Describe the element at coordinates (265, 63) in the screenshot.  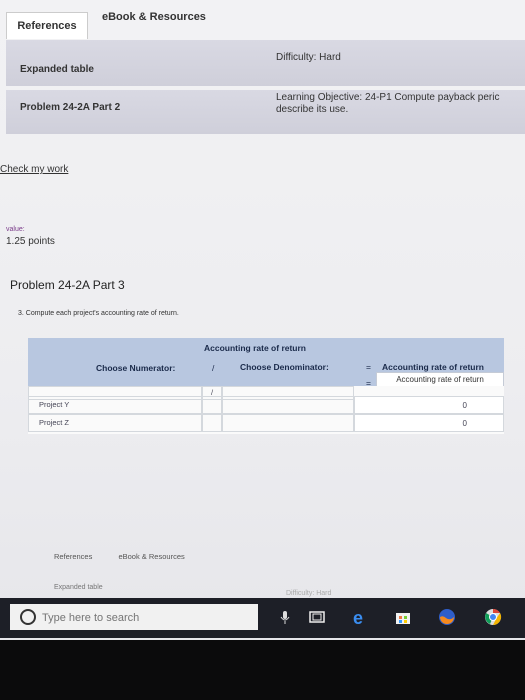
I see `info-bar-expanded: Expanded table Difficulty: Hard` at that location.